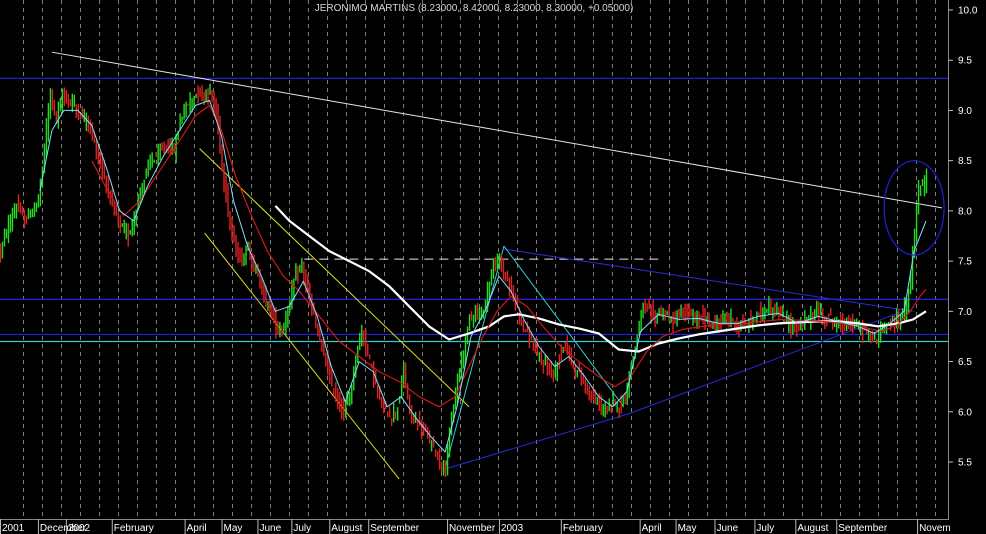 The width and height of the screenshot is (986, 534). What do you see at coordinates (512, 528) in the screenshot?
I see `x-tick-label: 2003` at bounding box center [512, 528].